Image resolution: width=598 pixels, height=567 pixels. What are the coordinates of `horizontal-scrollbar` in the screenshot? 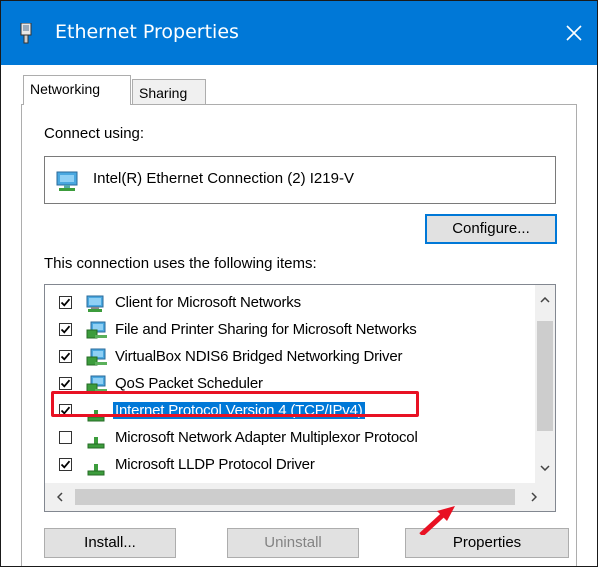 It's located at (300, 497).